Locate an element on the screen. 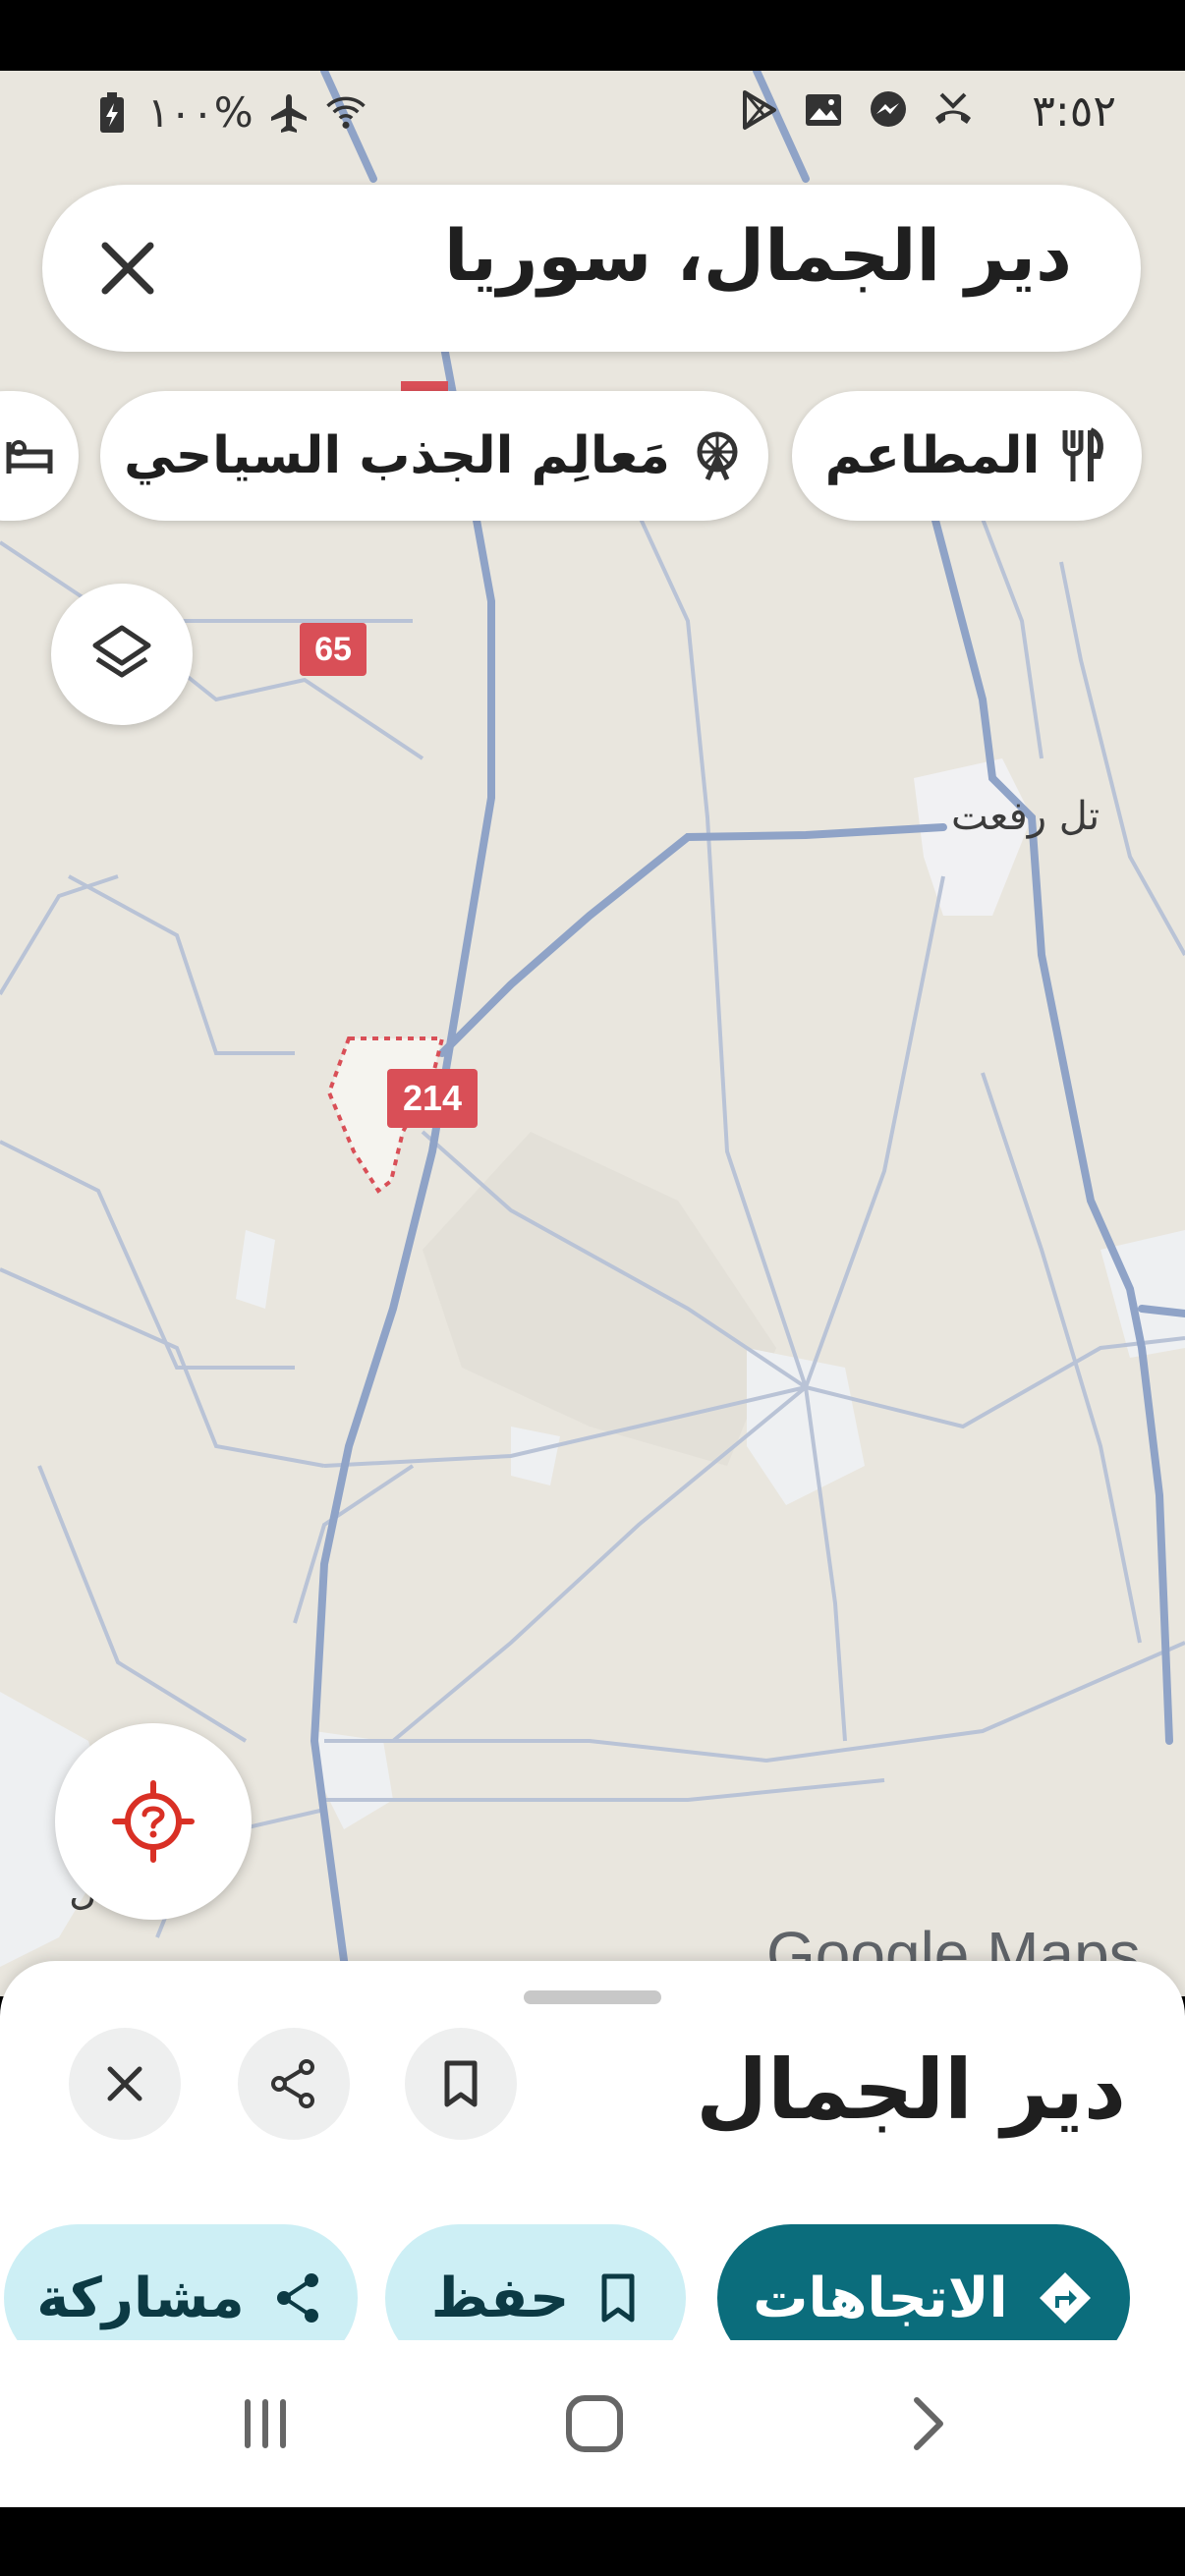 Image resolution: width=1185 pixels, height=2576 pixels. bottom-bezel is located at coordinates (592, 2541).